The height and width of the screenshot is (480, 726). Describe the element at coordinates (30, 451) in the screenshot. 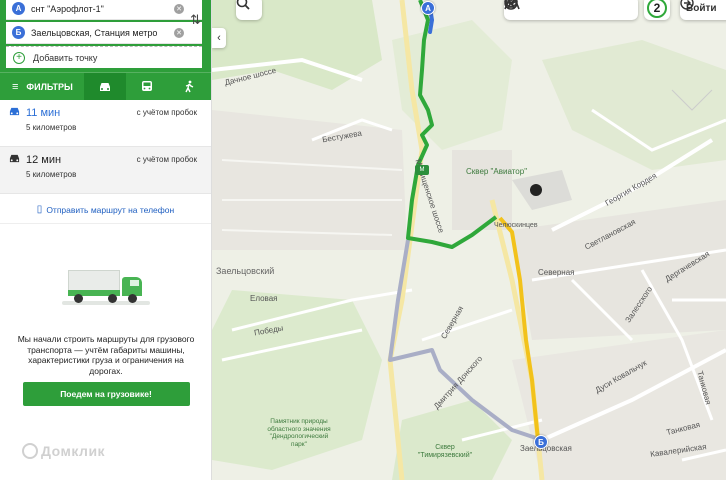

I see `domclick-logo-icon` at that location.